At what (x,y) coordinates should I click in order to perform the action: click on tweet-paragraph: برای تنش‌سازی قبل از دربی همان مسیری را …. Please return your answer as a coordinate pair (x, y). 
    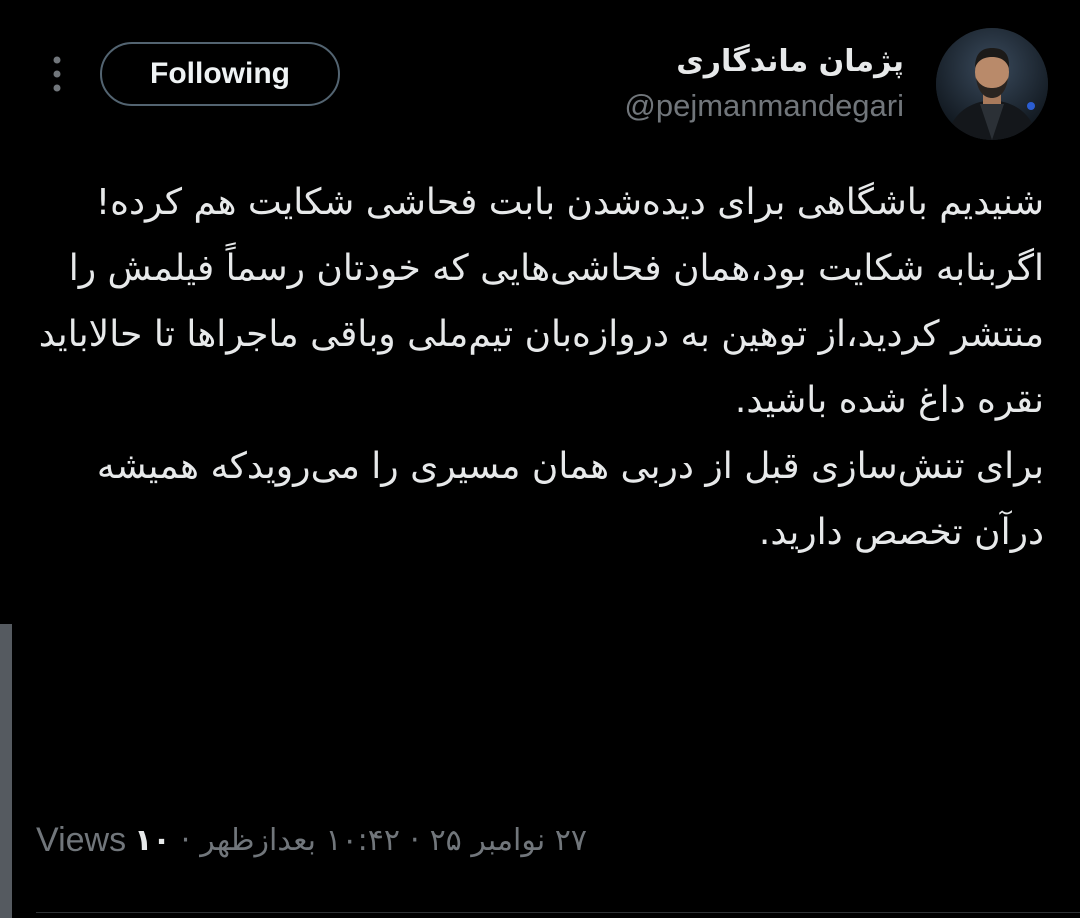
    Looking at the image, I should click on (570, 499).